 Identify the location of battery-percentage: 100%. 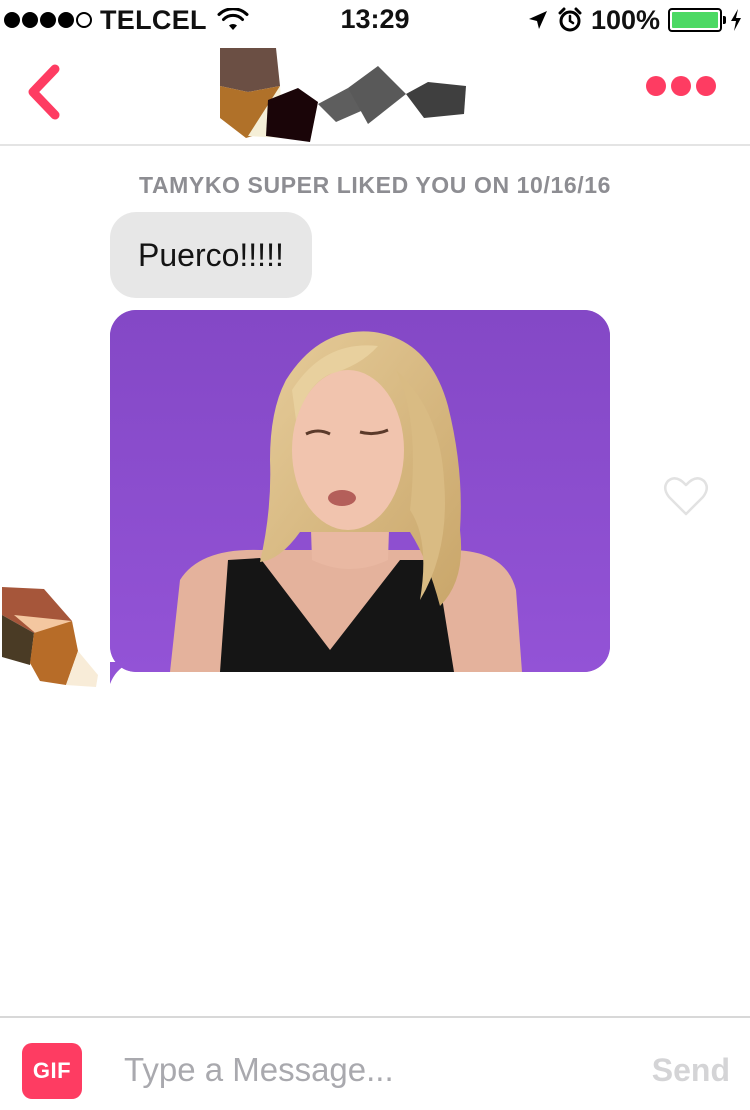
(625, 19).